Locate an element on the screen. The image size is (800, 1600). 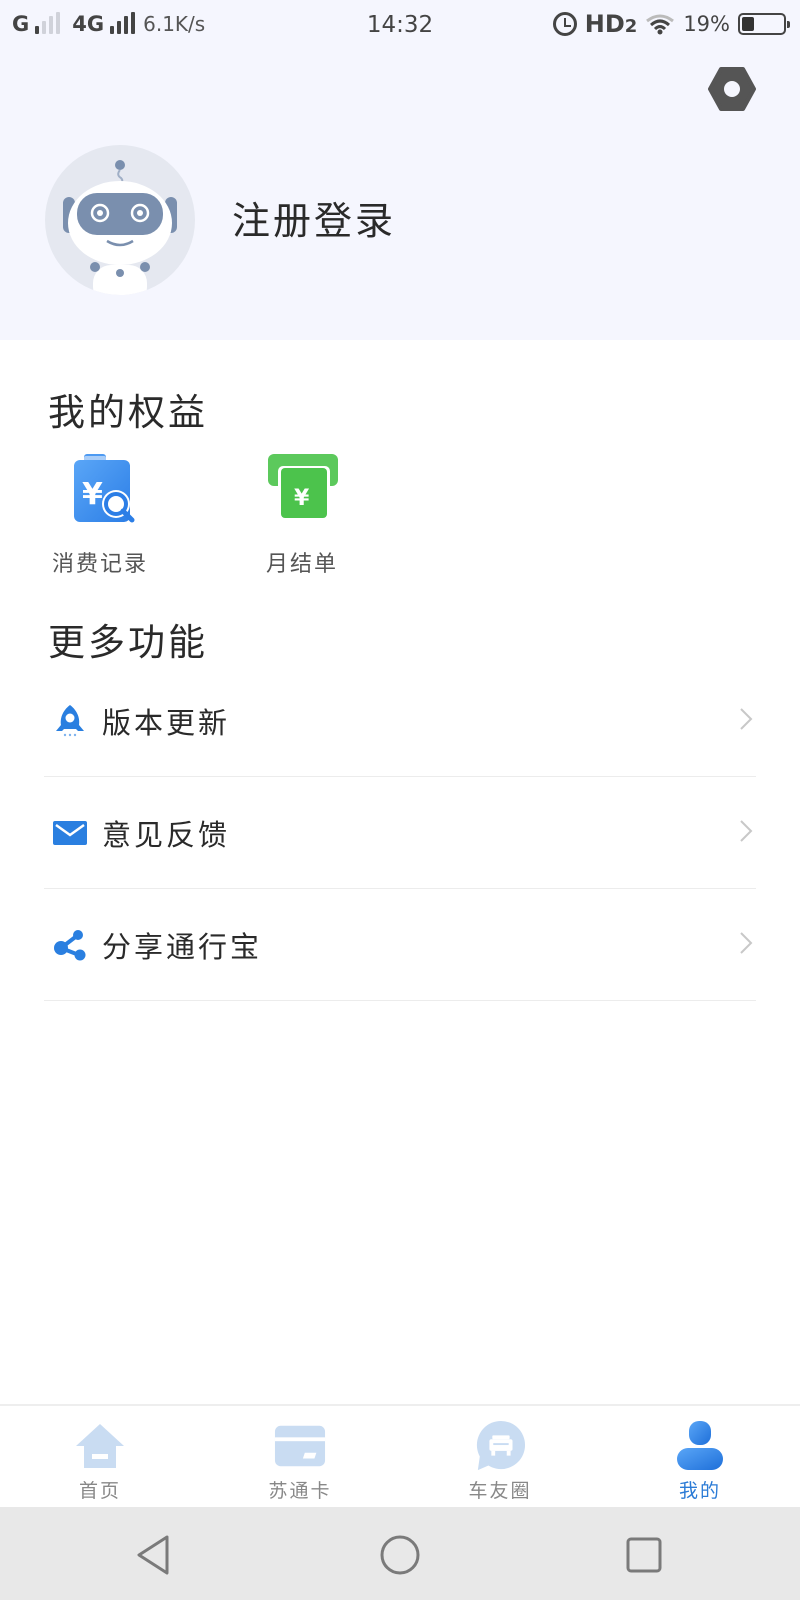
status-right: HD2 19% is located at coordinates (671, 24).